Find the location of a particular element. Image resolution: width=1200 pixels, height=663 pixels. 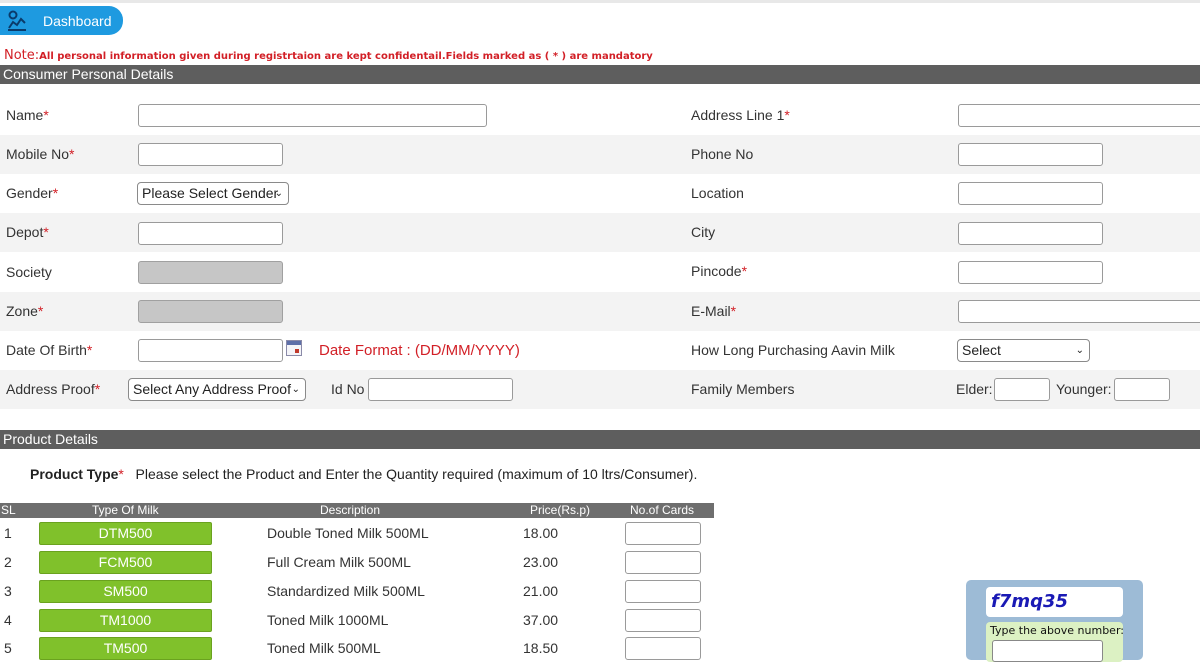

date-format-hint: Date Format : (DD/MM/YYYY) is located at coordinates (419, 350).